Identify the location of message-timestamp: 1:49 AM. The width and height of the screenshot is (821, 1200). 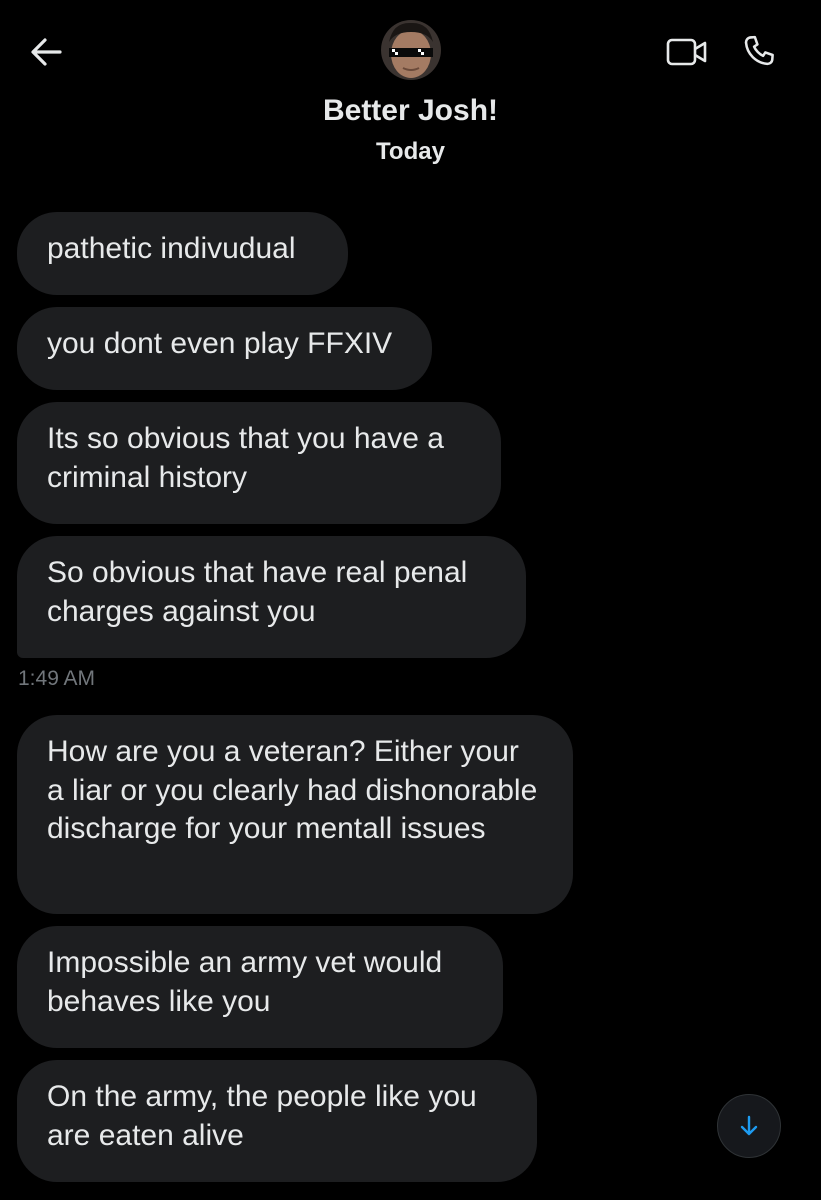
(57, 678).